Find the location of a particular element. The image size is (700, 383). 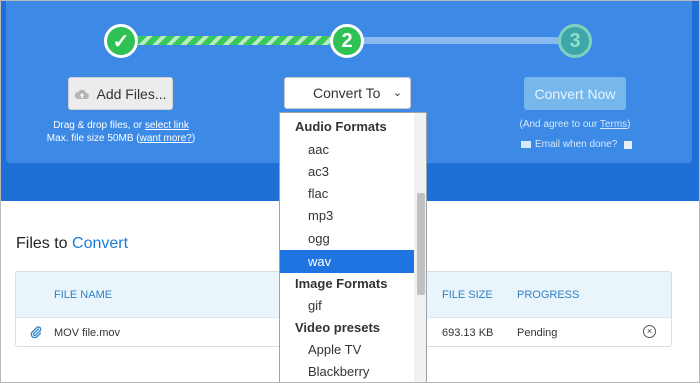

email-label: Email when done? is located at coordinates (576, 144).